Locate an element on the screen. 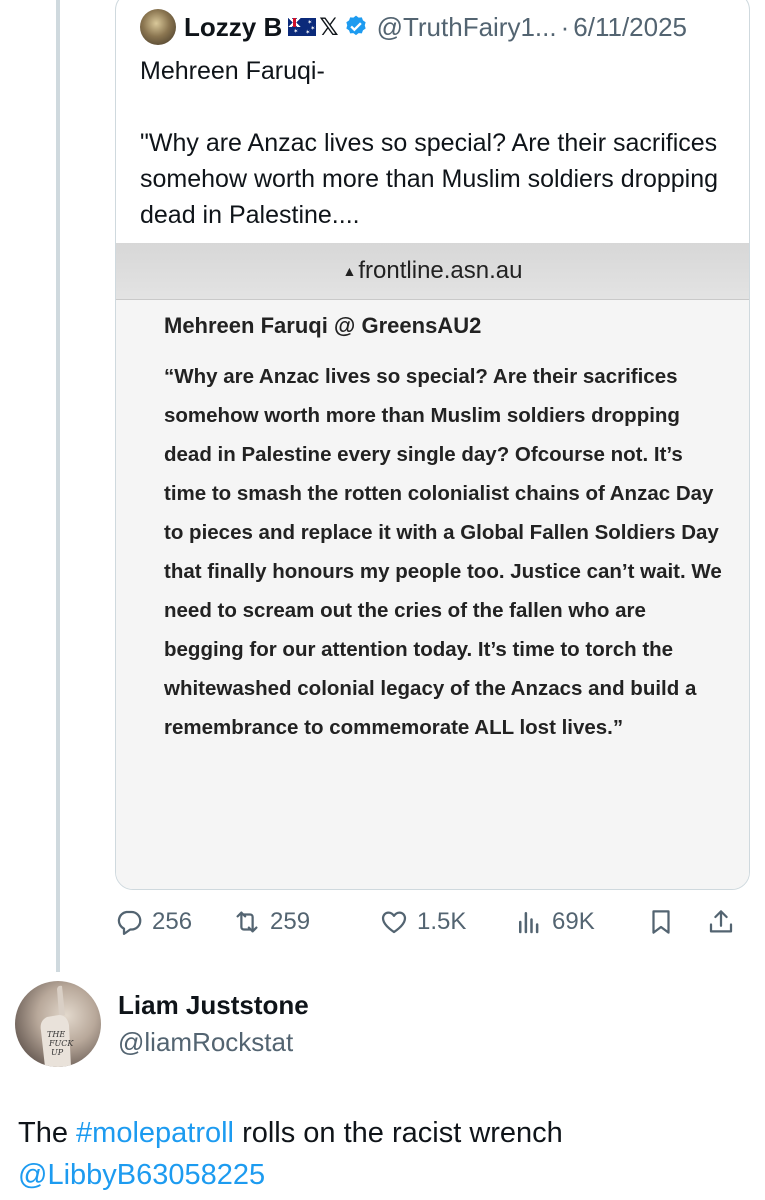 The image size is (765, 1200). like-count: 1.5K is located at coordinates (442, 921).